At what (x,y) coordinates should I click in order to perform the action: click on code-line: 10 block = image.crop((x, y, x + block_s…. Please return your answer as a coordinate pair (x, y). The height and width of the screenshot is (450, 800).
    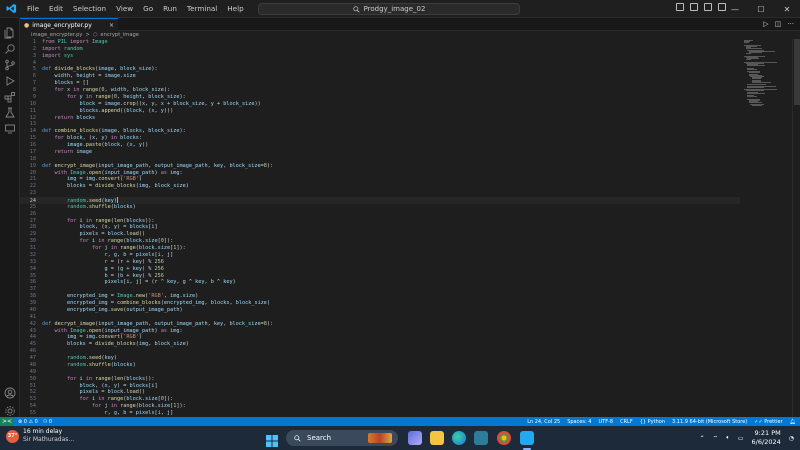
    Looking at the image, I should click on (380, 104).